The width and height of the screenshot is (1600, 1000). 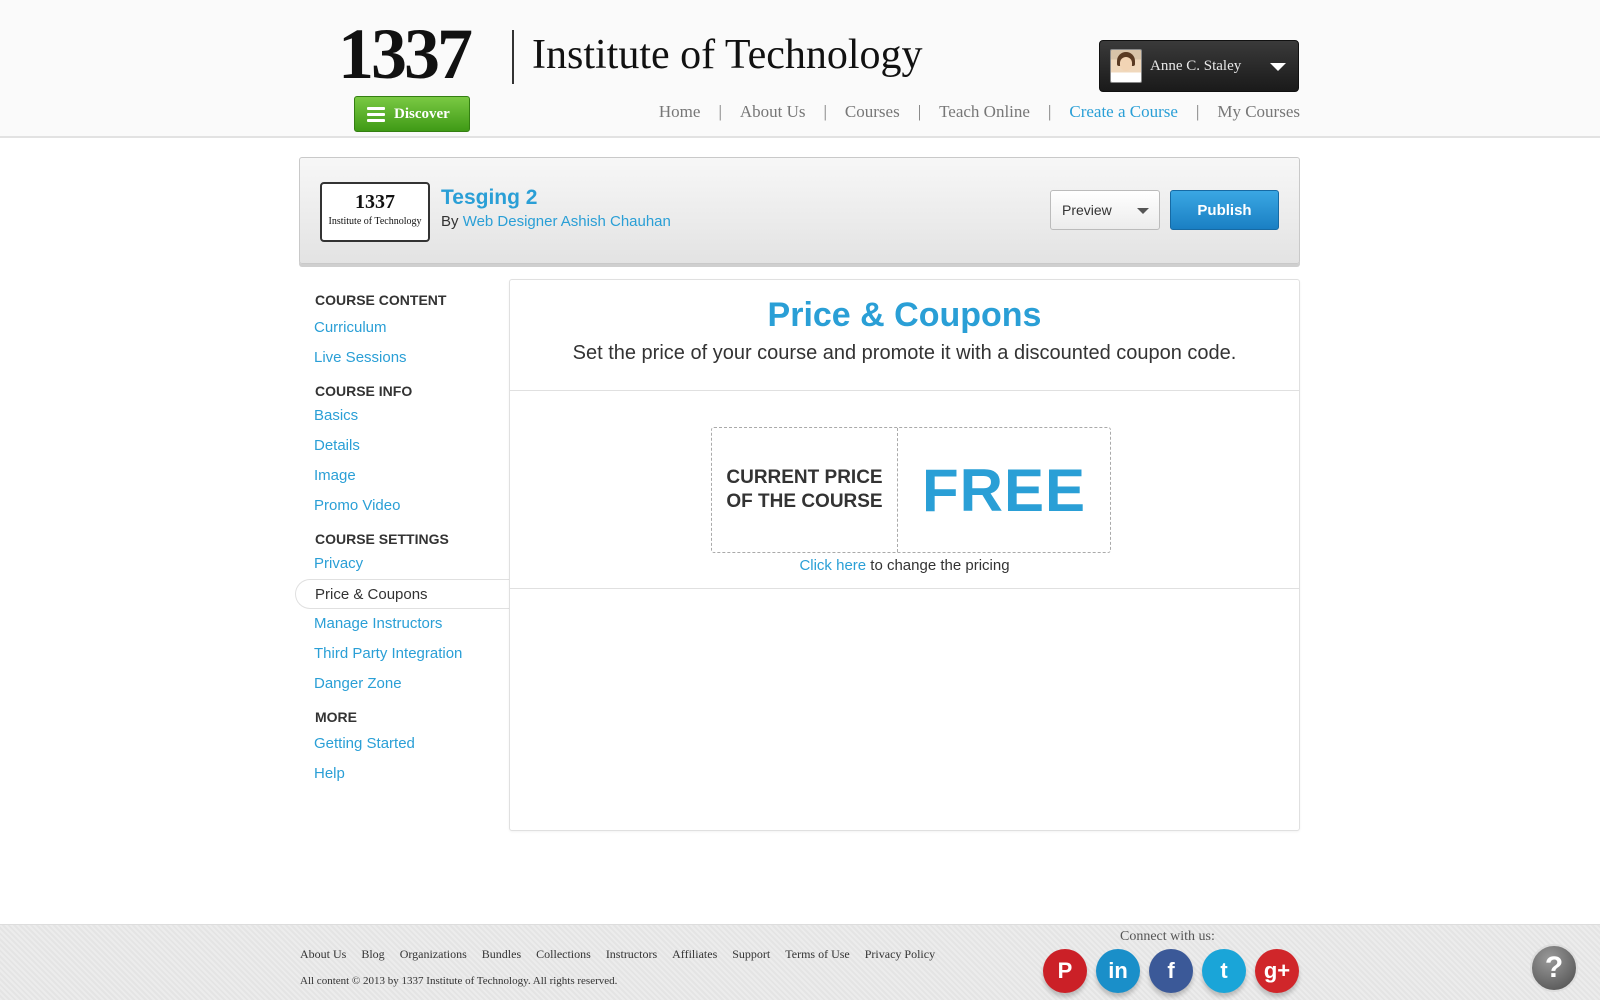 I want to click on course-author-line: By Web Designer Ashish Chauhan, so click(x=556, y=221).